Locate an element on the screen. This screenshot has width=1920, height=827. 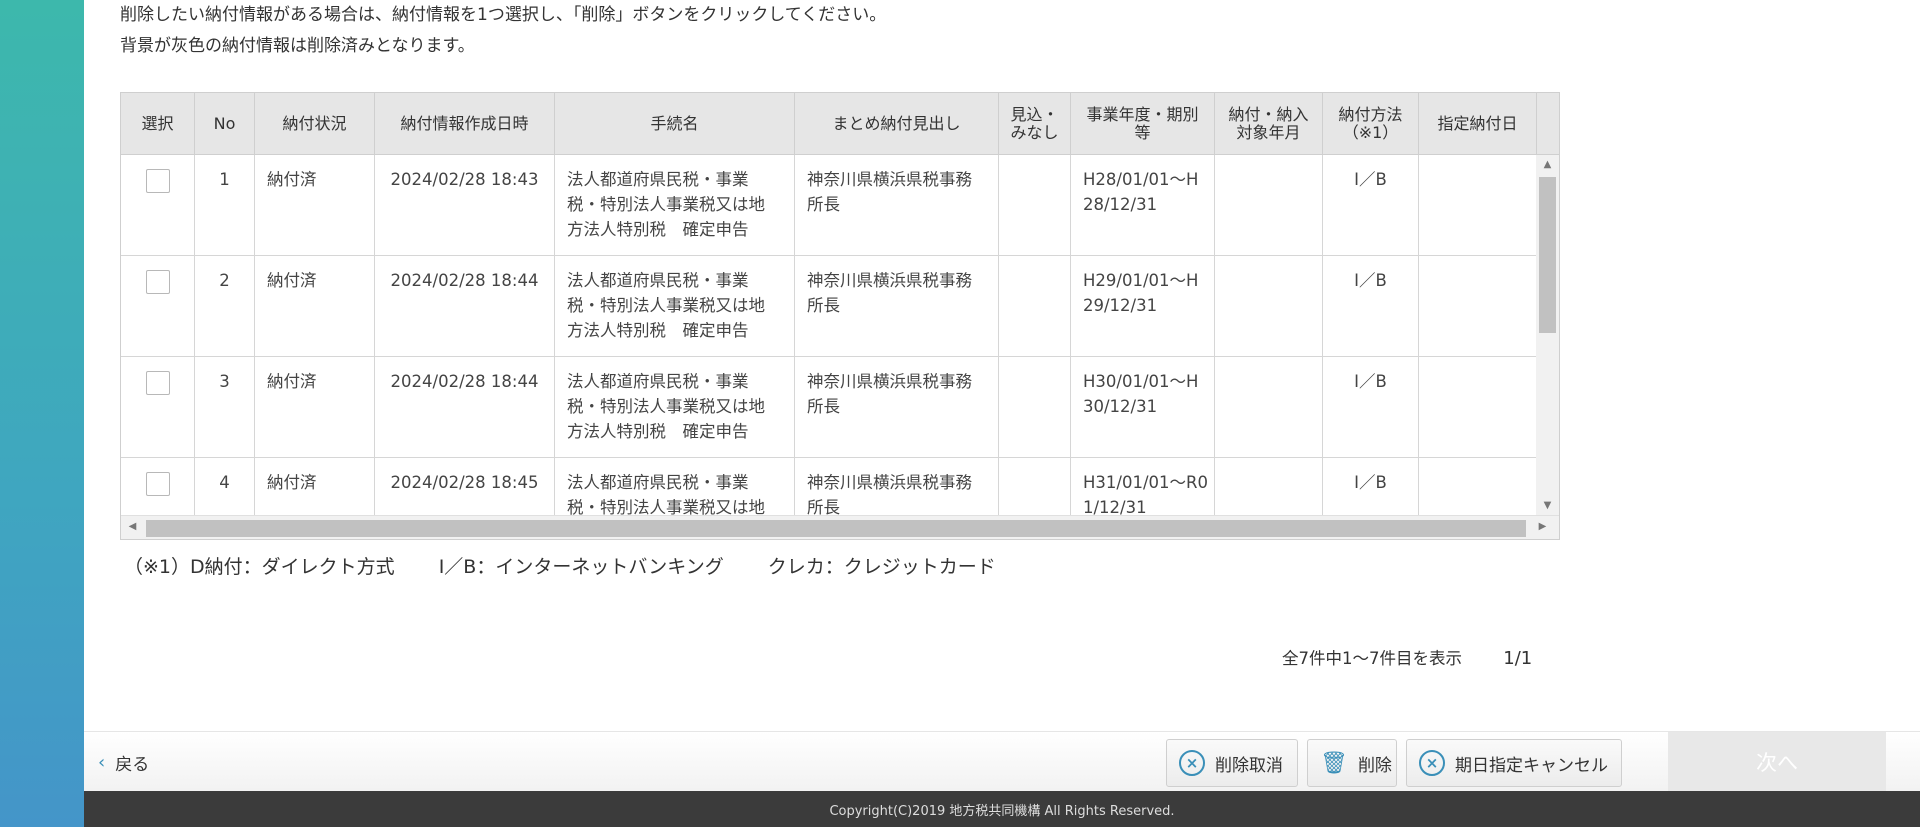
scroll-left-arrow-icon: ◀ is located at coordinates (132, 526).